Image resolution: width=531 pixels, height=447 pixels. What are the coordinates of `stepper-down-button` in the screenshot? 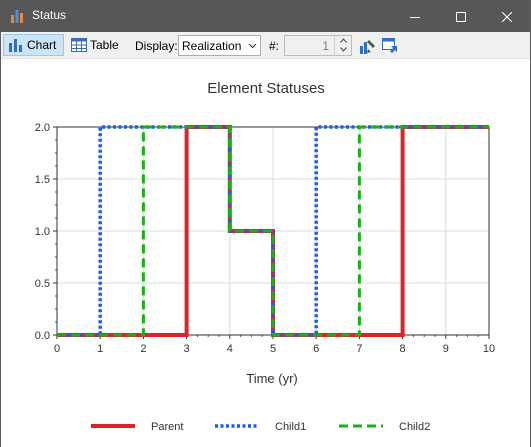 It's located at (343, 49).